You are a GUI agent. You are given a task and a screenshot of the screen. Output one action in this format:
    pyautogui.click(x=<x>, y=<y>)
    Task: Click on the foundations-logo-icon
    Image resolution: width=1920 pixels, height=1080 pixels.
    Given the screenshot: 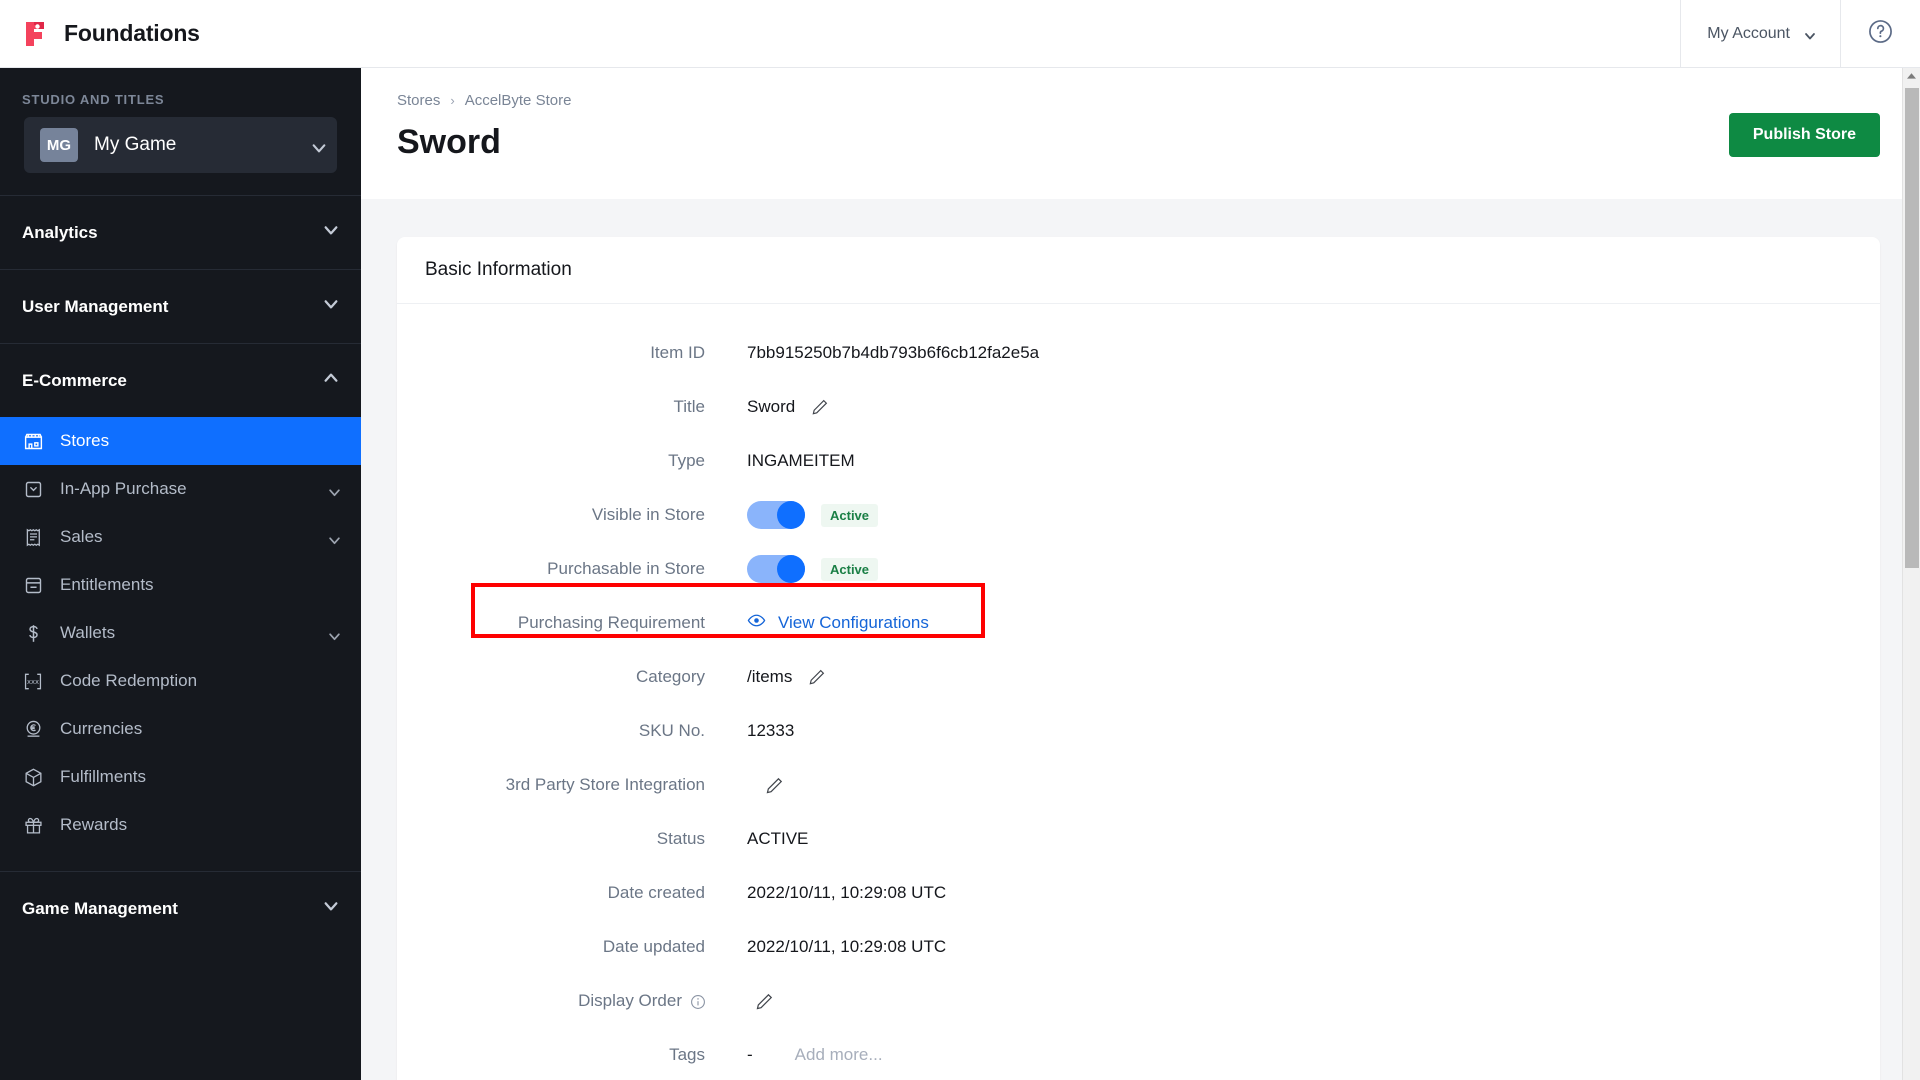 What is the action you would take?
    pyautogui.click(x=38, y=34)
    